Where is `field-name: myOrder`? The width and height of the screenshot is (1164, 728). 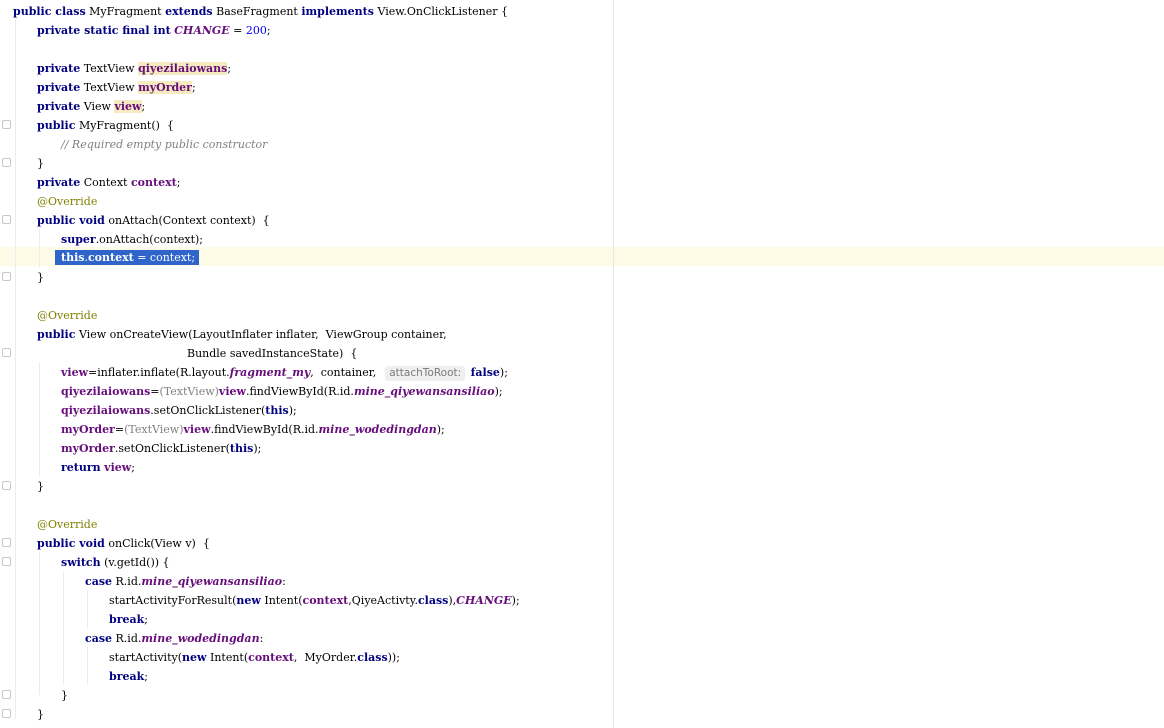
field-name: myOrder is located at coordinates (165, 87).